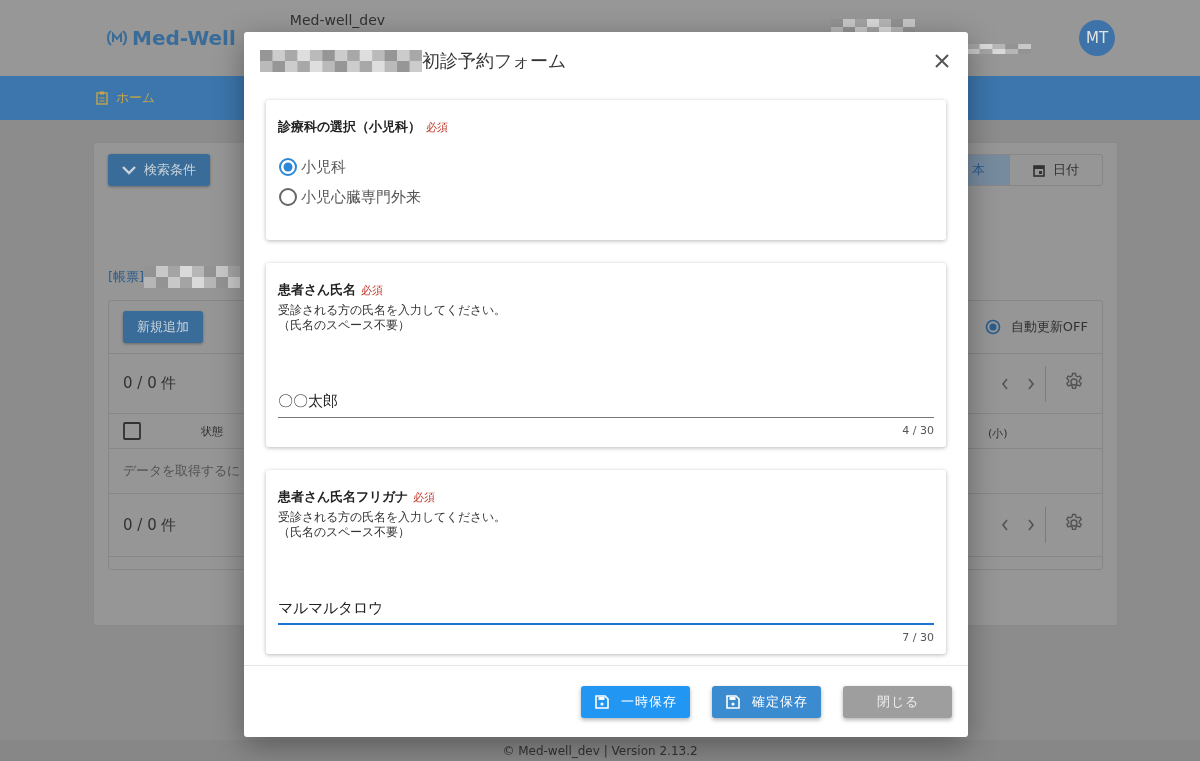  I want to click on field-label: 診療科の選択（小児科）, so click(349, 127).